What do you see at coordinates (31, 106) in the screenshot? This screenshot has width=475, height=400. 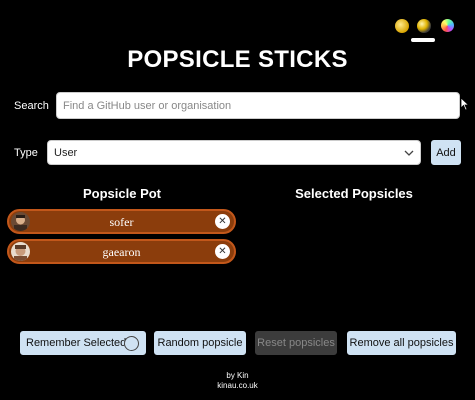 I see `search-label: Search` at bounding box center [31, 106].